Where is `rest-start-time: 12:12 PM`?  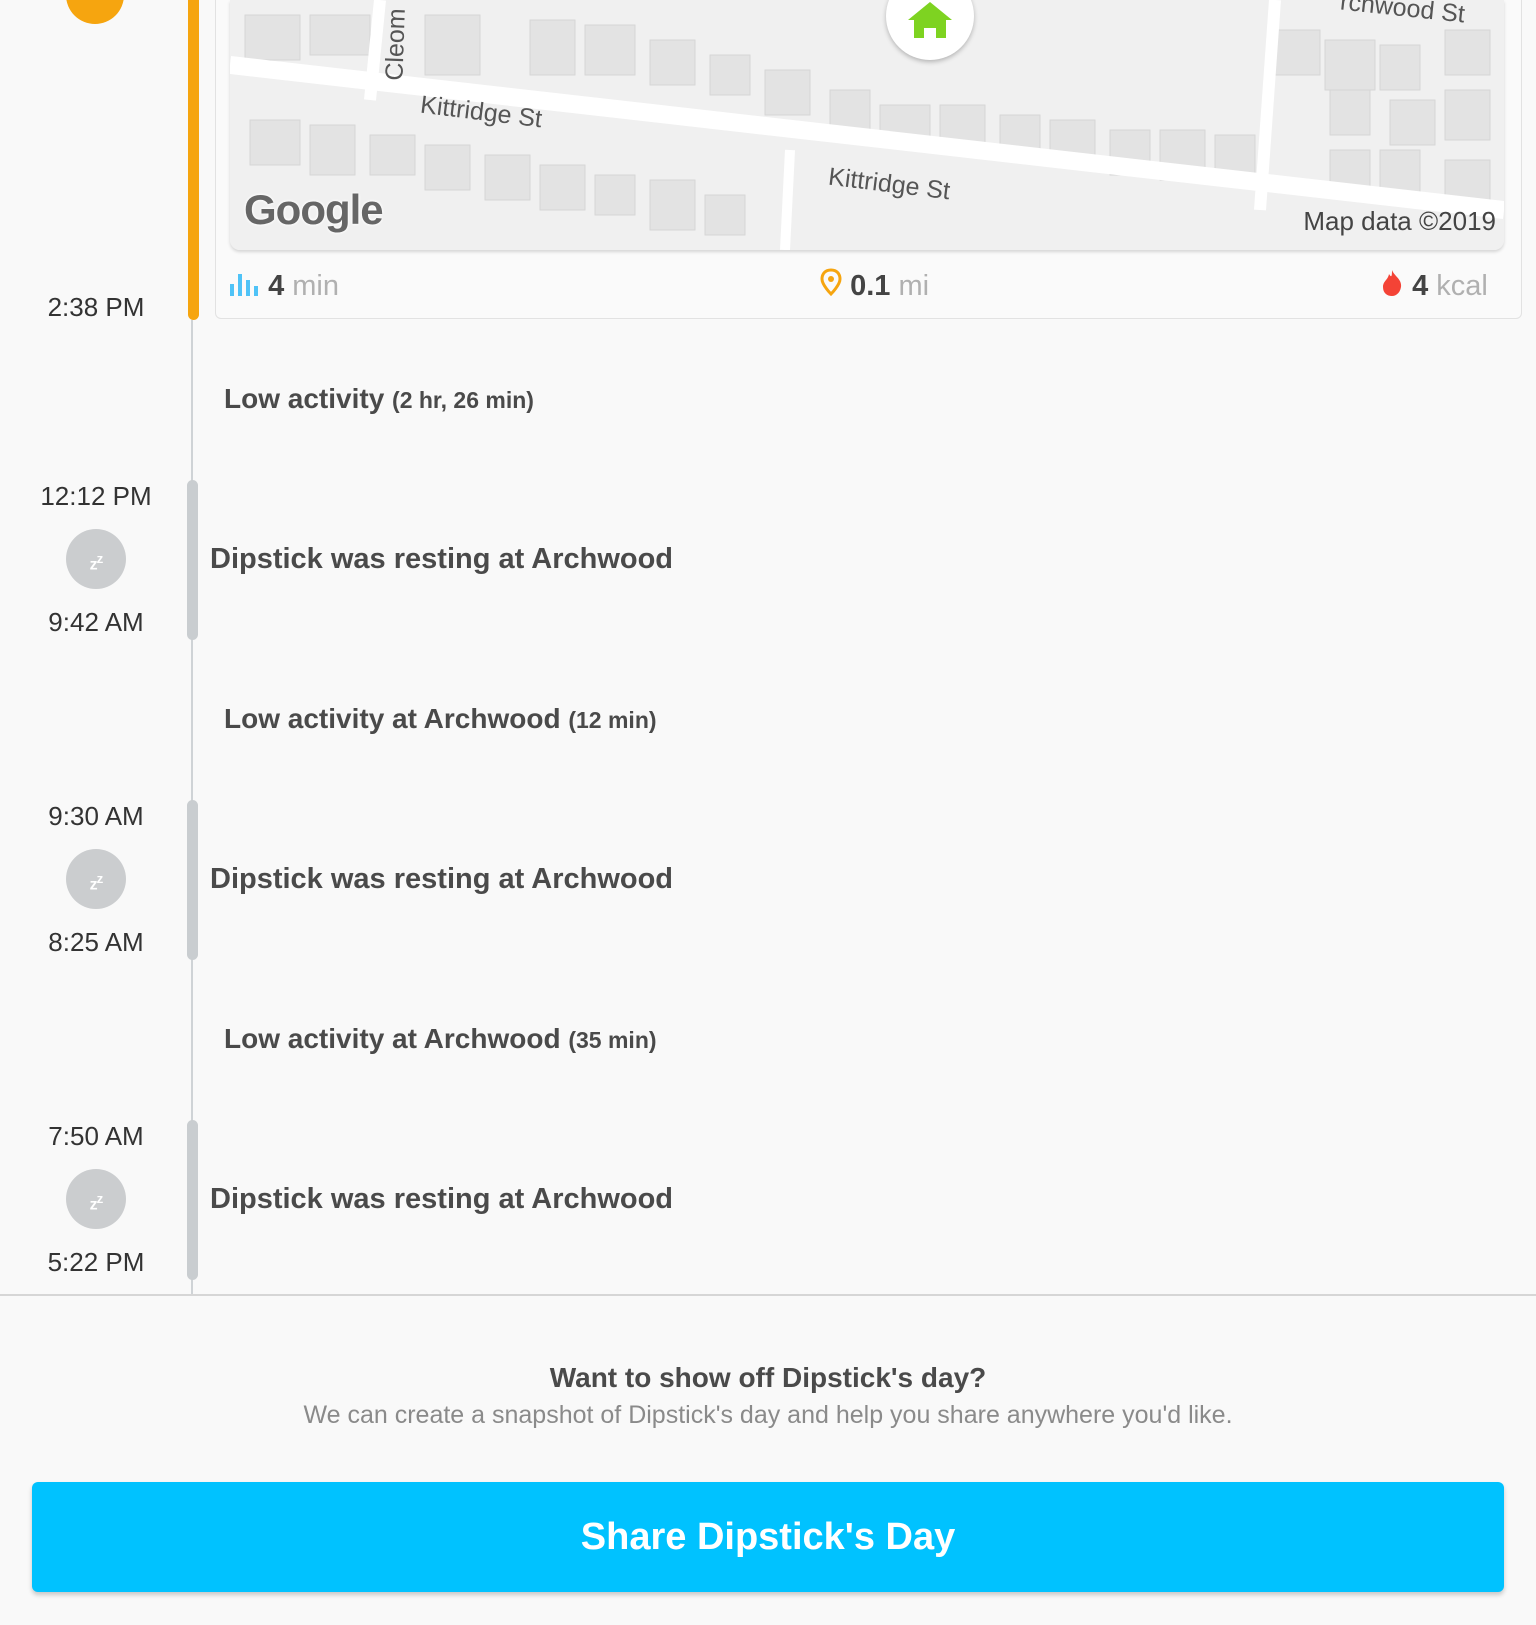
rest-start-time: 12:12 PM is located at coordinates (96, 496).